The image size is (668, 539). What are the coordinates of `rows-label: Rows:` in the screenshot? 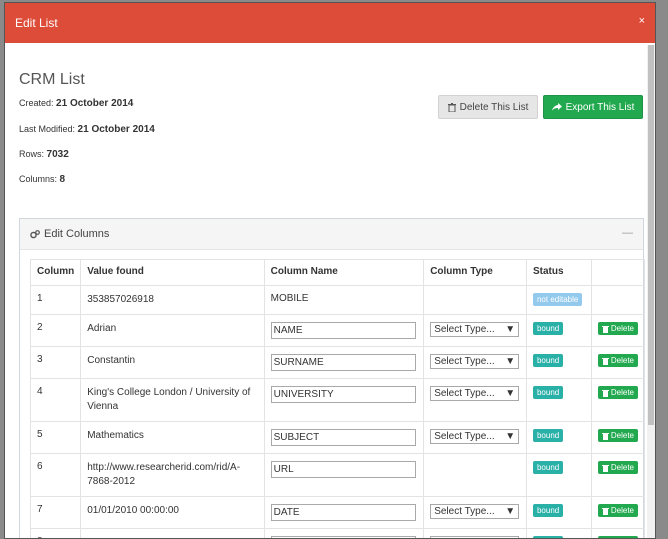 It's located at (32, 154).